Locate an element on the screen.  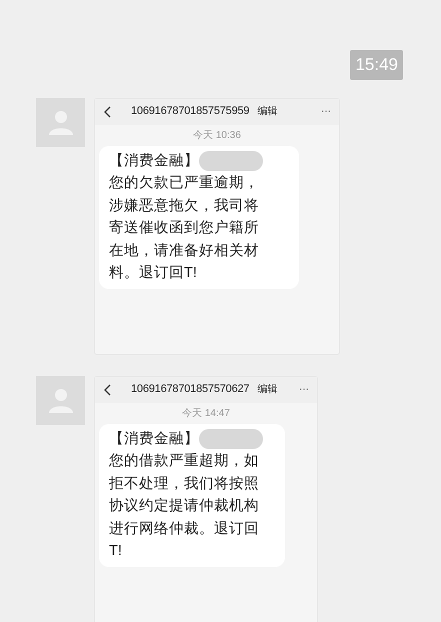
message-line: 在地，请准备好相关材 is located at coordinates (184, 251).